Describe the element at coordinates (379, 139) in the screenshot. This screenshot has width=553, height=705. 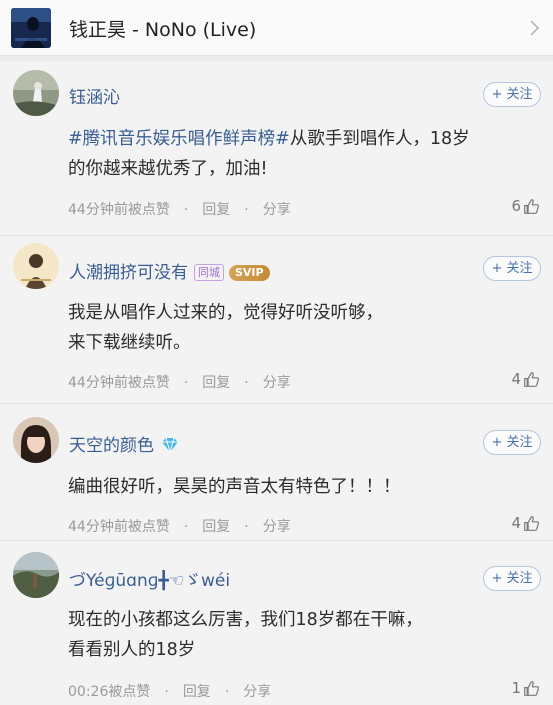
I see `comment-text-line: 从歌手到唱作人，18岁` at that location.